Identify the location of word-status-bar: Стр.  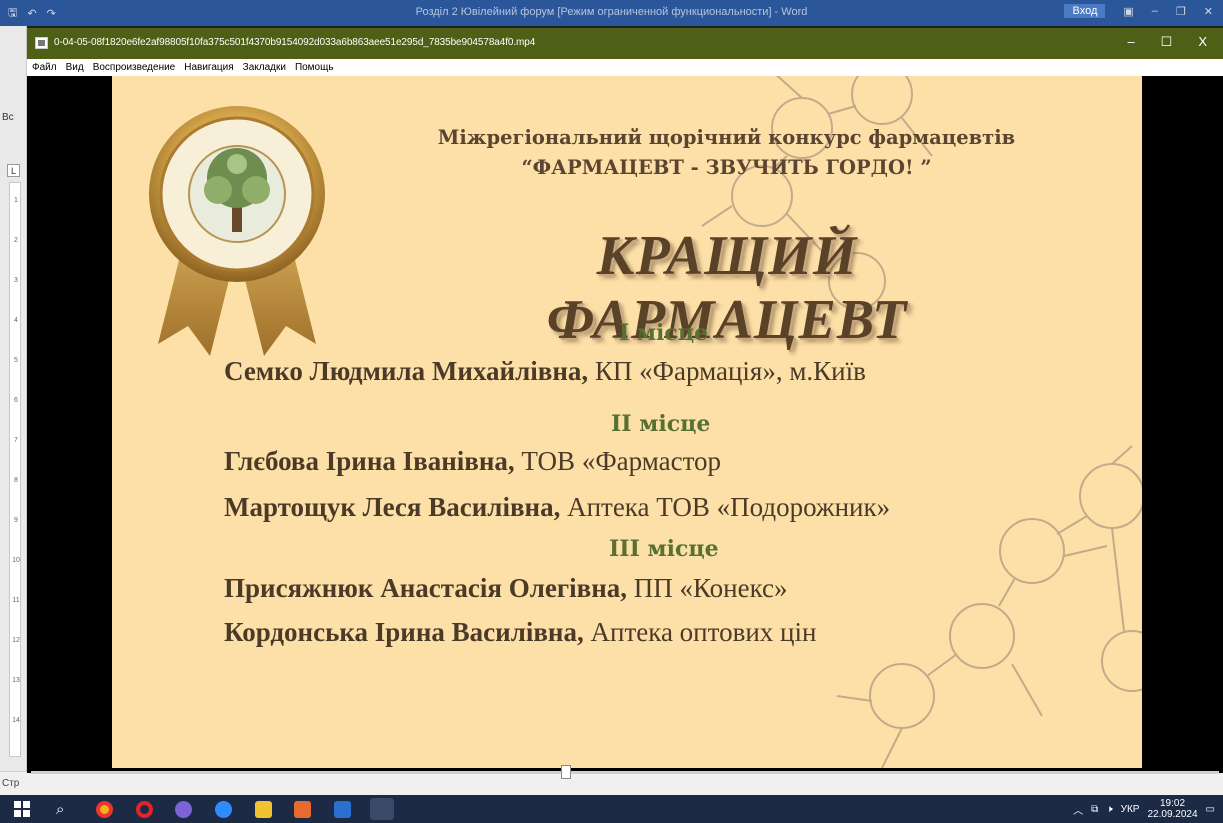
(611, 783).